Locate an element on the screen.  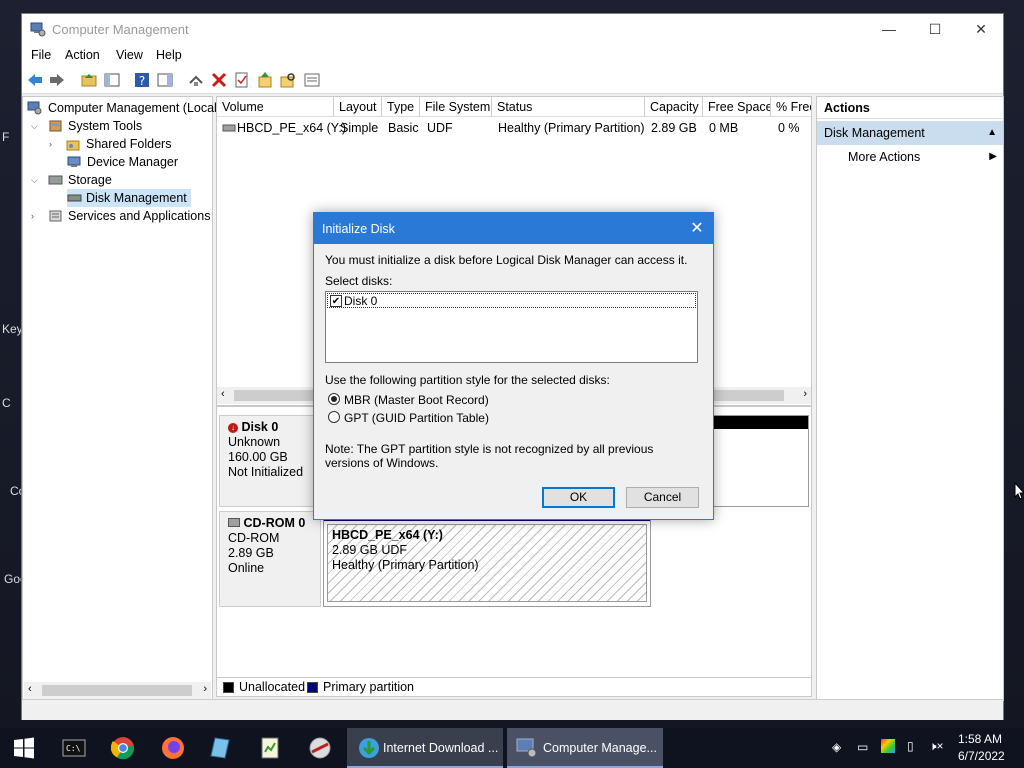
shared-folders-icon is located at coordinates (73, 145).